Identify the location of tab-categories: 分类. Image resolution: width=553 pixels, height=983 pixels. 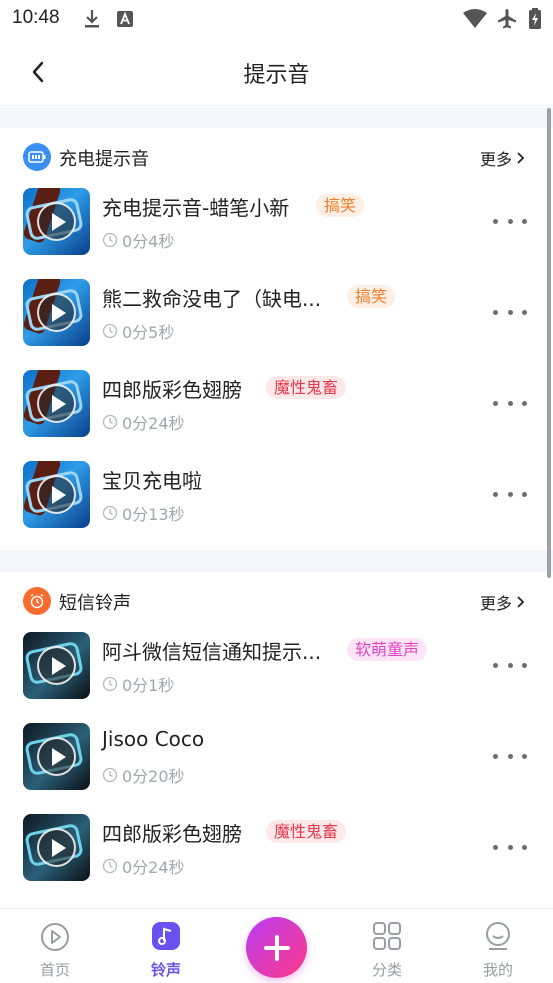
(387, 949).